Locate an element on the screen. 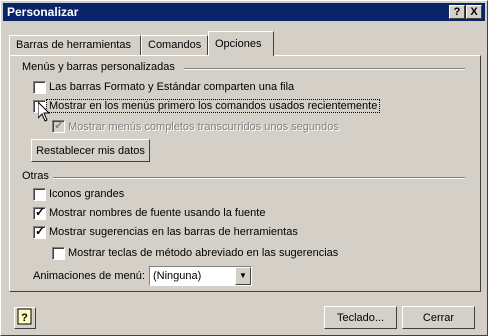 Image resolution: width=488 pixels, height=336 pixels. close-dialog-button: Cerrar is located at coordinates (438, 317).